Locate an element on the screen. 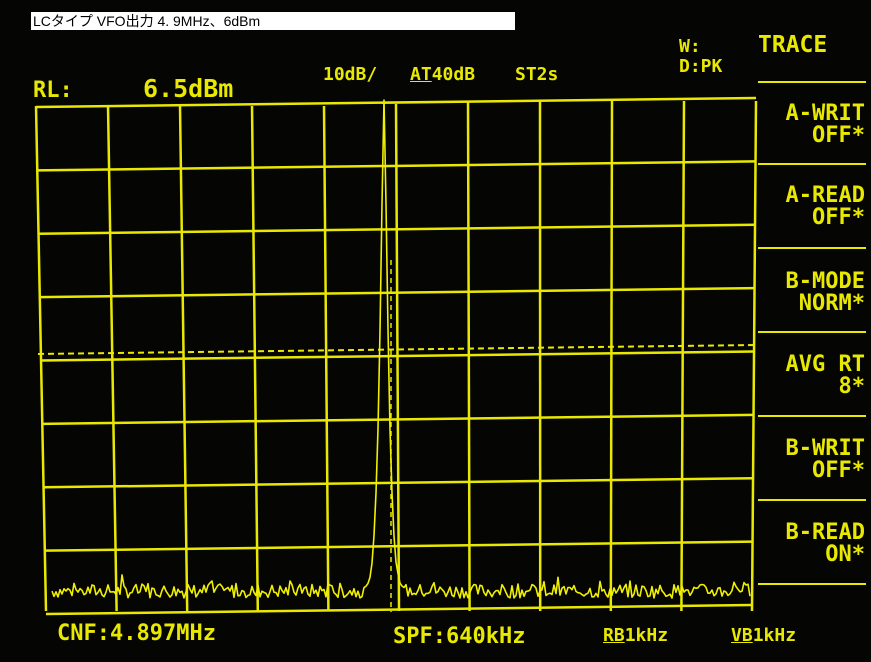 Image resolution: width=871 pixels, height=662 pixels. span-readout: SPF:640kHz is located at coordinates (459, 636).